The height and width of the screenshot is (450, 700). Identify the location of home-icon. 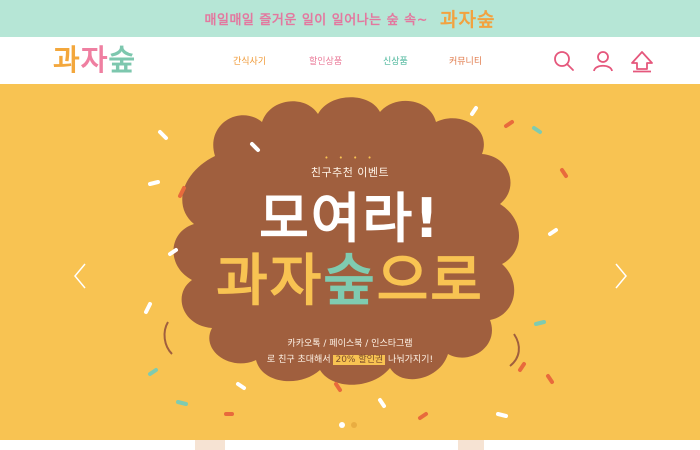
(642, 62).